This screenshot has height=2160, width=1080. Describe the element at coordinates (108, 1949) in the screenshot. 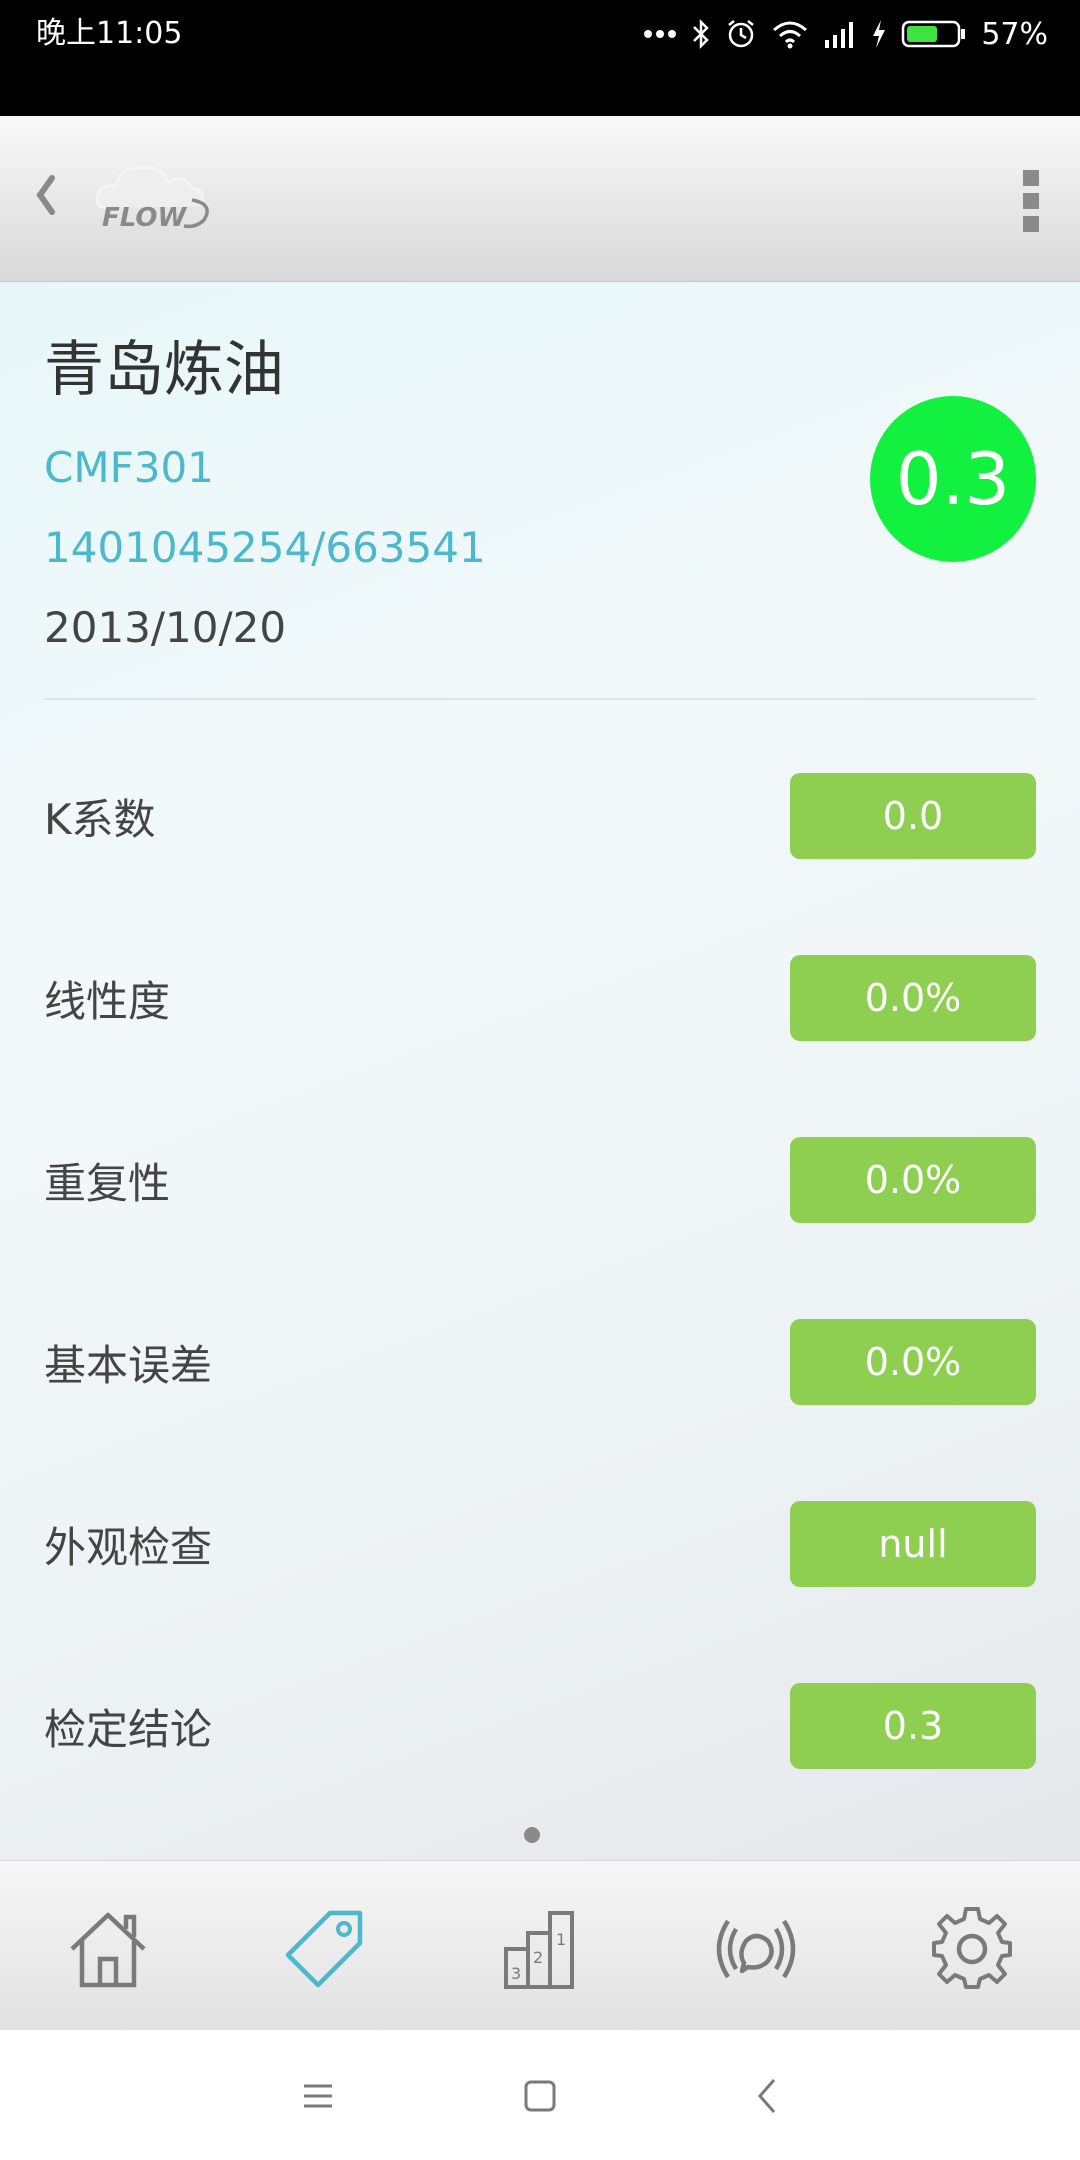

I see `home-icon` at that location.